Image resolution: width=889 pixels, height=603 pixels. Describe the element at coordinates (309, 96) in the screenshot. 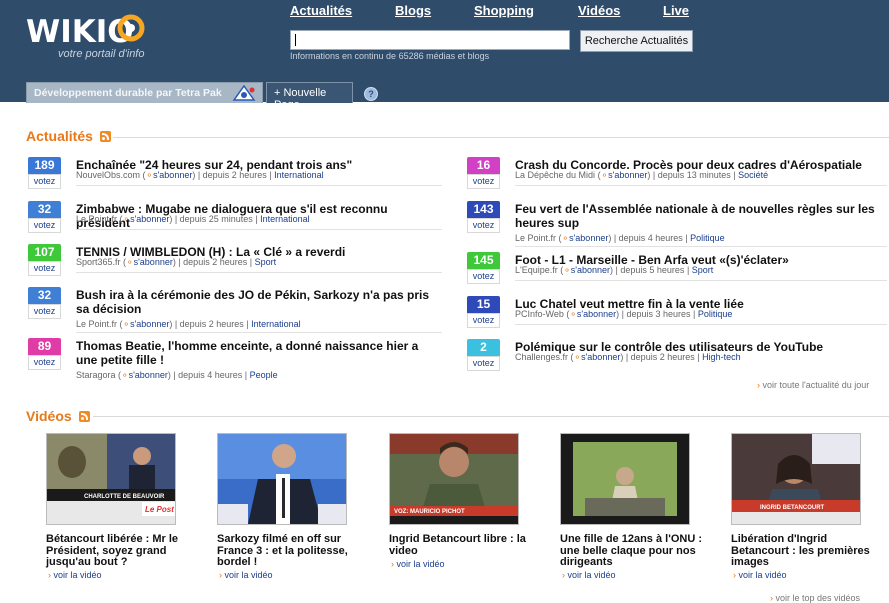

I see `tab-nouvelle-page: + Nouvelle Page` at that location.